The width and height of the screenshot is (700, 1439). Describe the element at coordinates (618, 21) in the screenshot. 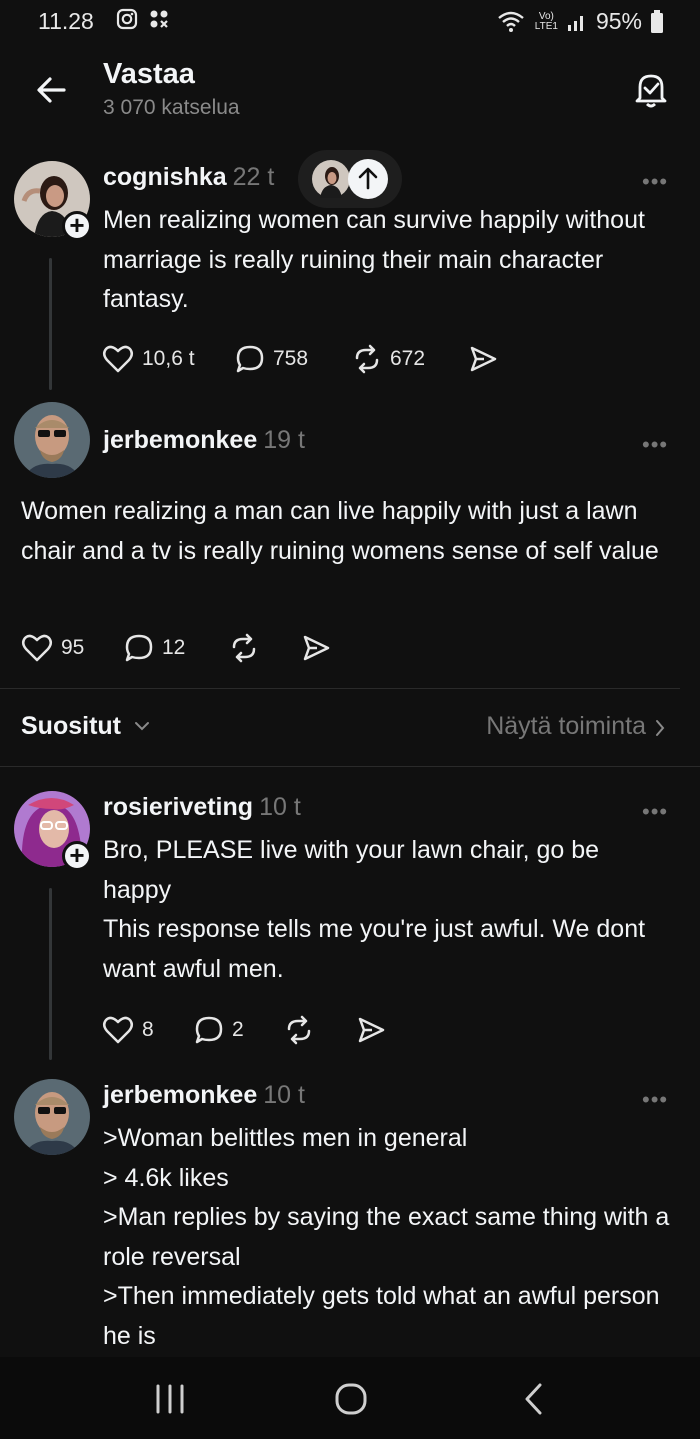

I see `battery-percent: 95%` at that location.